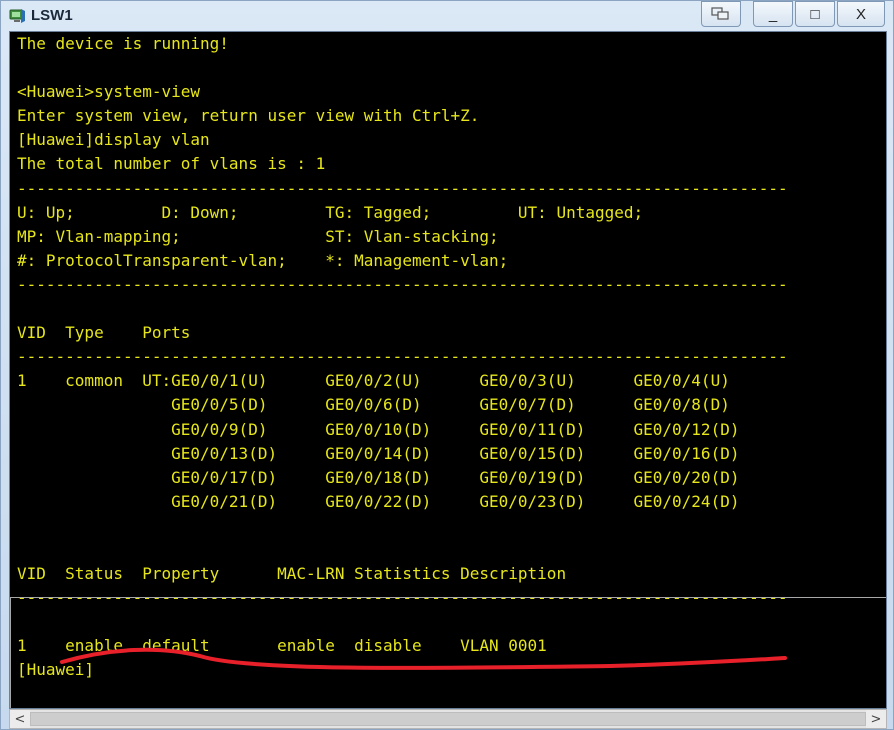  What do you see at coordinates (109, 92) in the screenshot?
I see `terminal-line: <Huawei>system-view` at bounding box center [109, 92].